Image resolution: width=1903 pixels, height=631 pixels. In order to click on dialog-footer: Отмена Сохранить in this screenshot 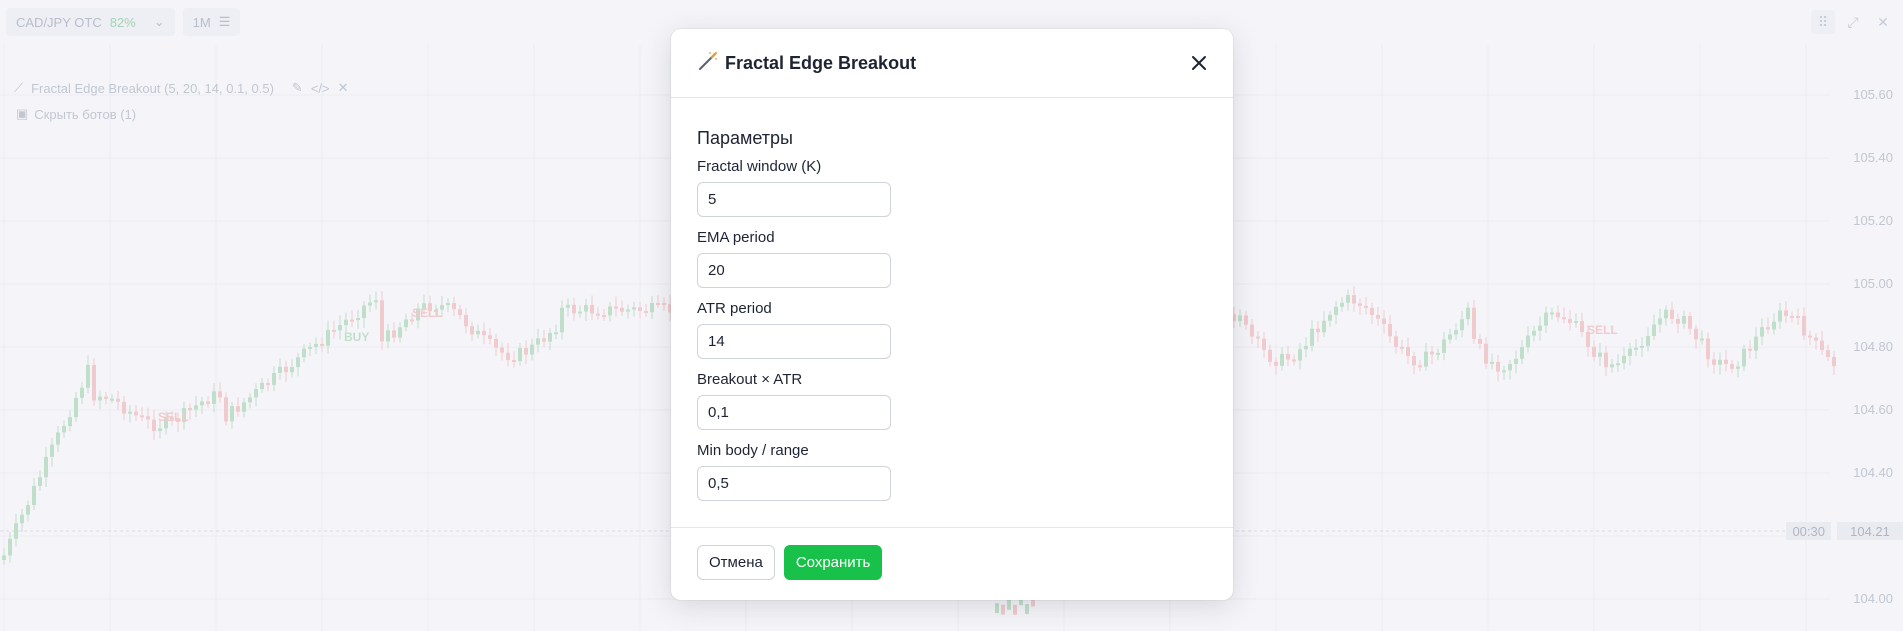, I will do `click(952, 562)`.